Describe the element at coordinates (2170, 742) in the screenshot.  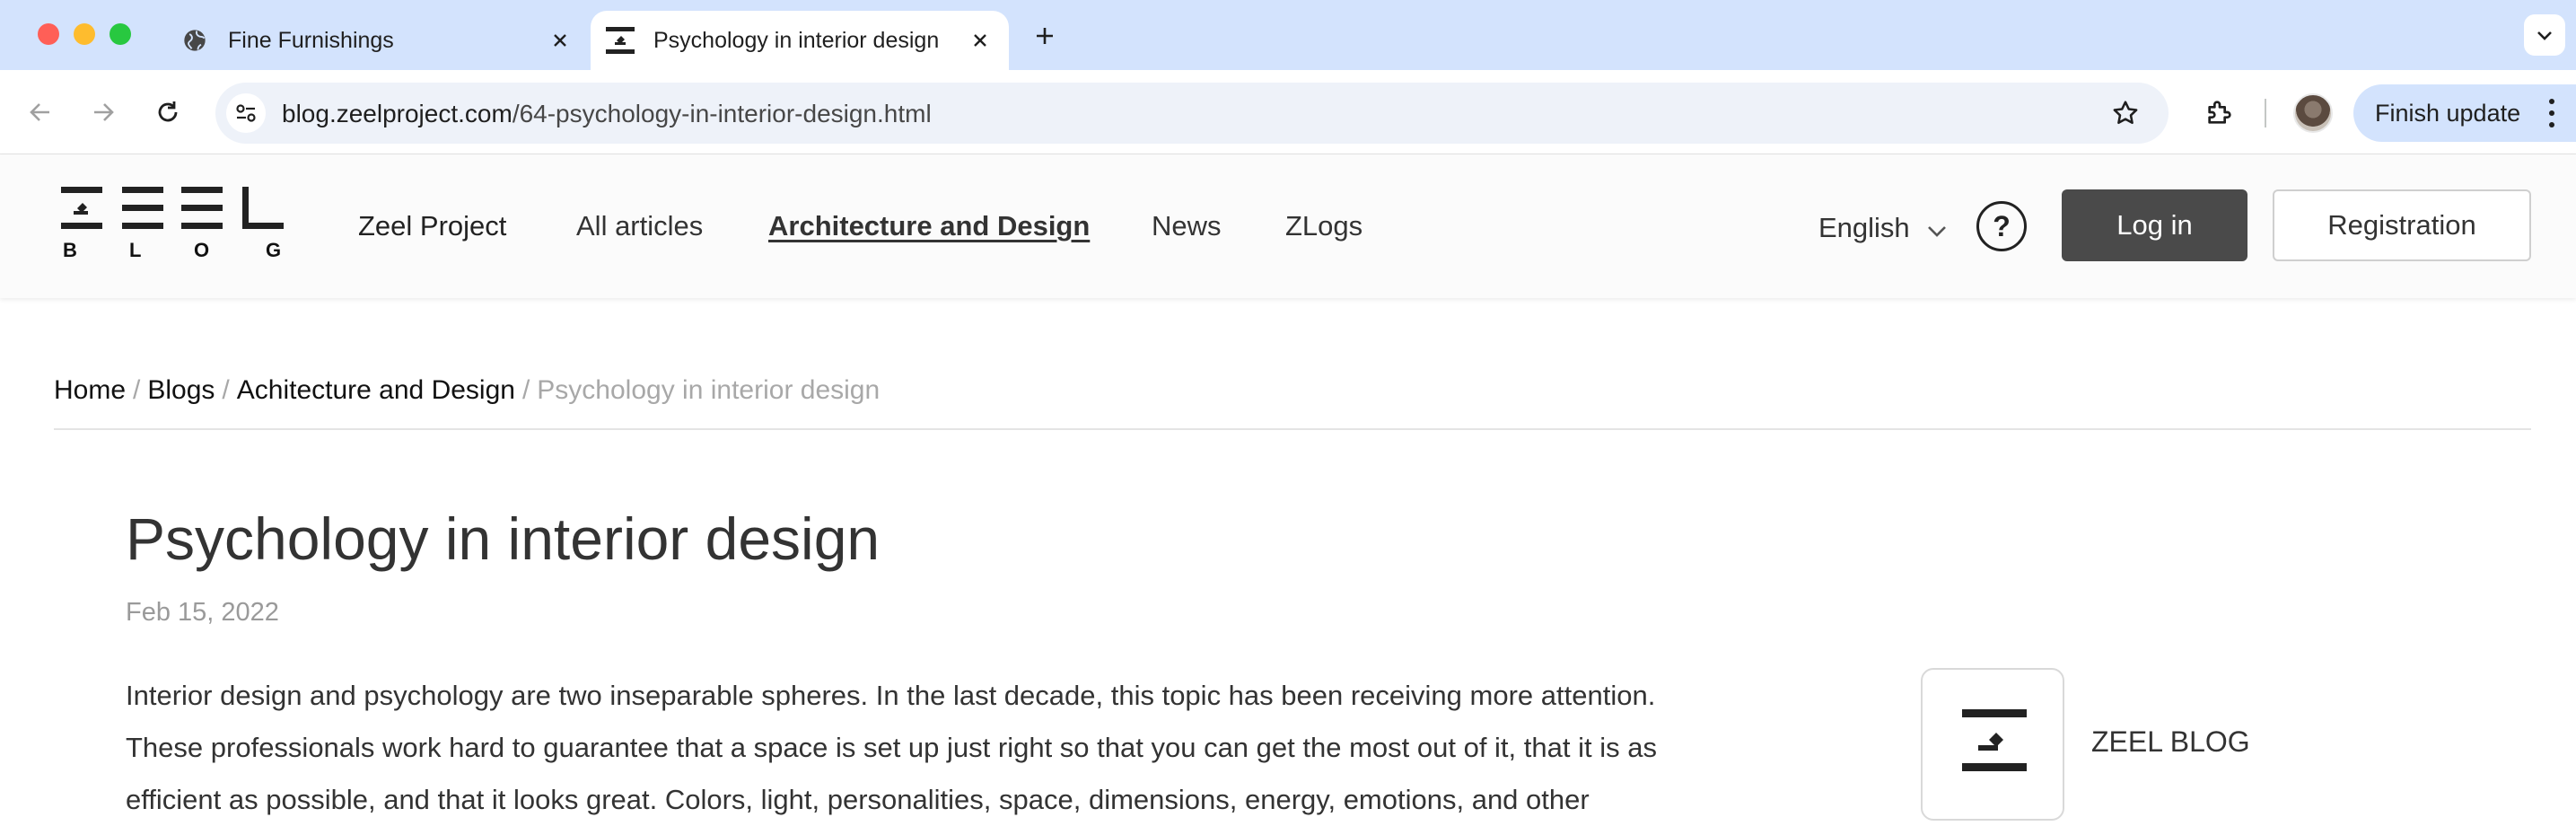
I see `author-name: ZEEL BLOG` at that location.